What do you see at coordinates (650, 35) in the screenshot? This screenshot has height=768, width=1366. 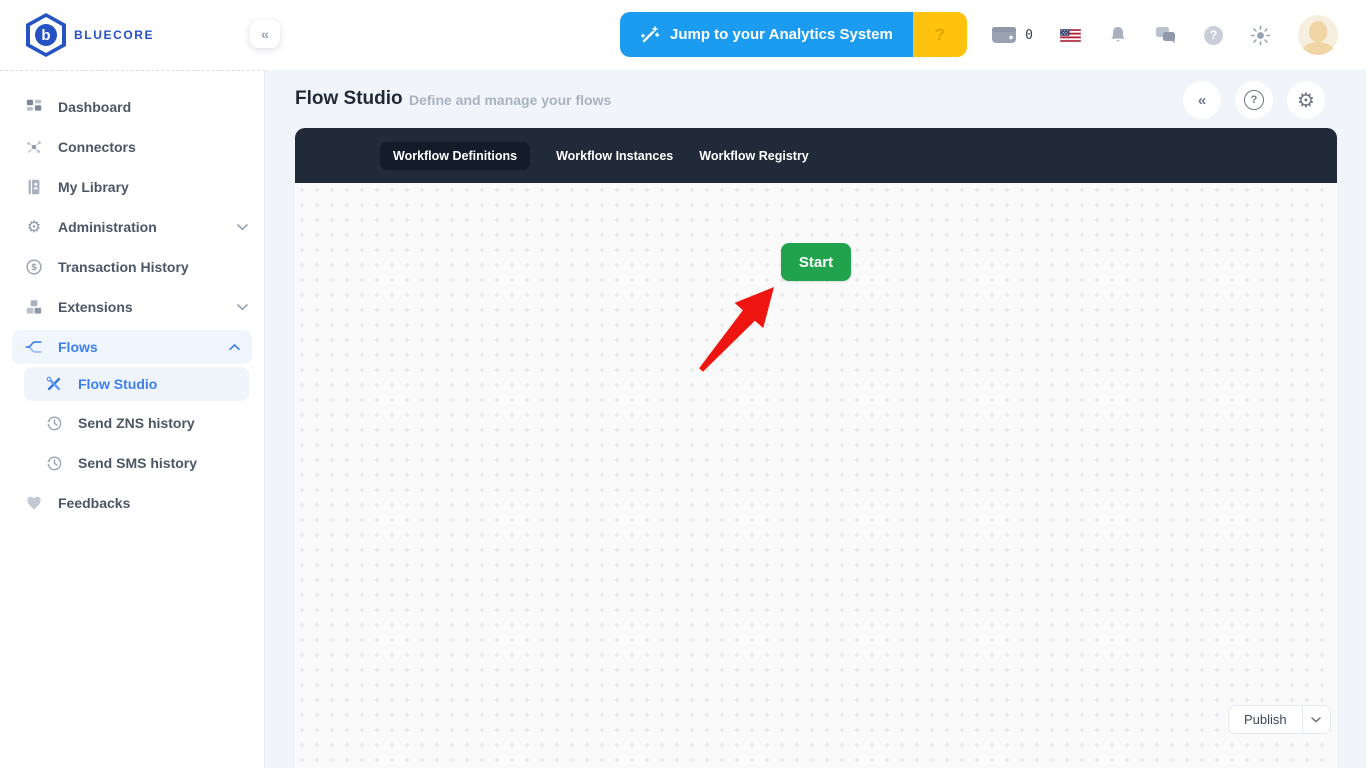 I see `magic-wand-icon` at bounding box center [650, 35].